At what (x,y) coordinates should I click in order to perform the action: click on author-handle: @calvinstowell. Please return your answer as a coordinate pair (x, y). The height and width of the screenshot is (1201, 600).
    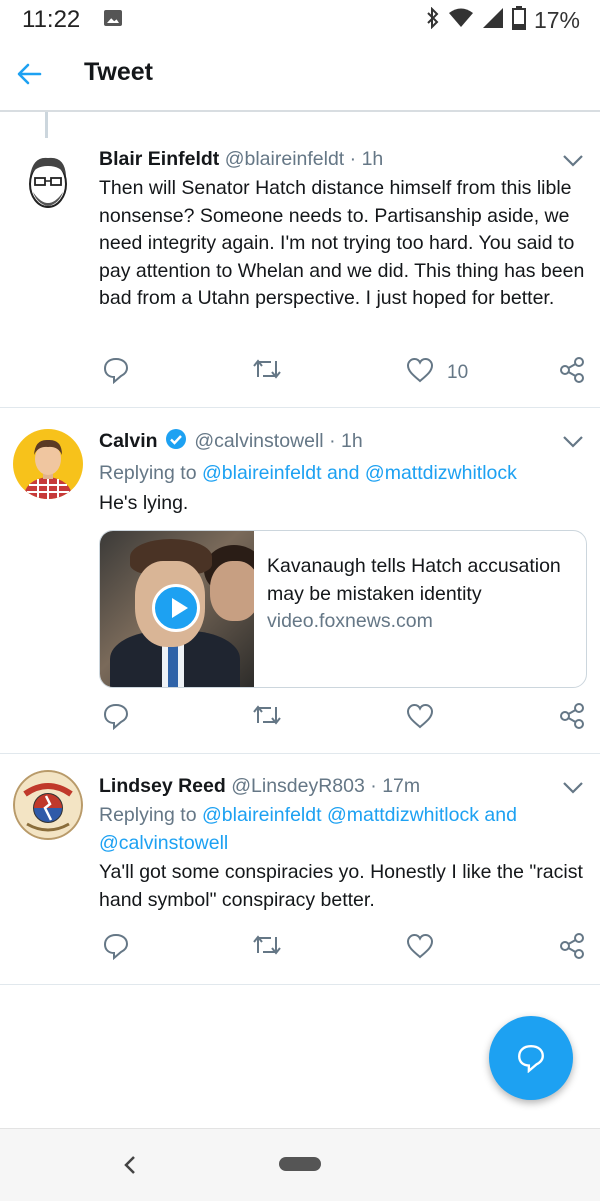
    Looking at the image, I should click on (258, 441).